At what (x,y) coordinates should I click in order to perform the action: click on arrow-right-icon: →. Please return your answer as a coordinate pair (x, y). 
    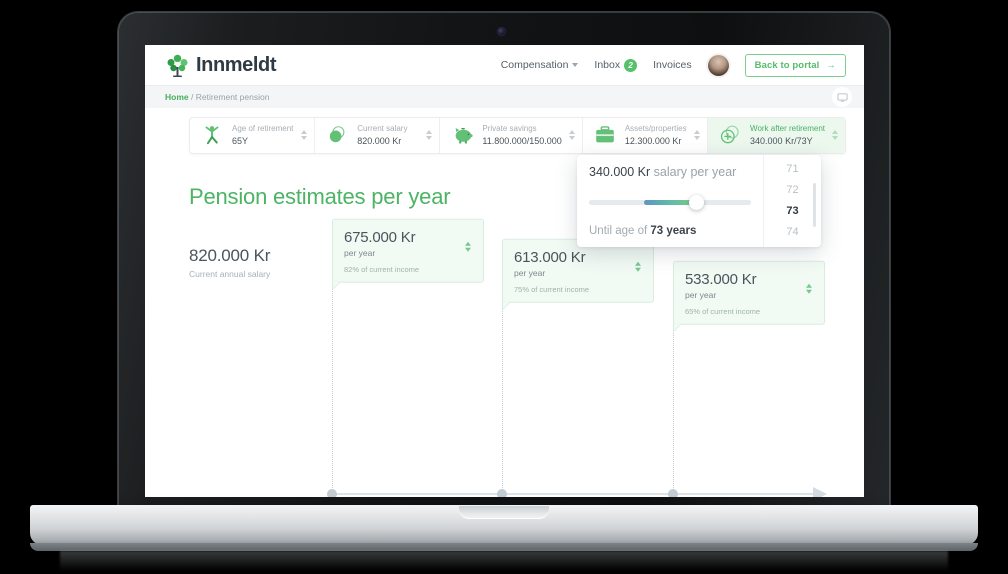
    Looking at the image, I should click on (831, 65).